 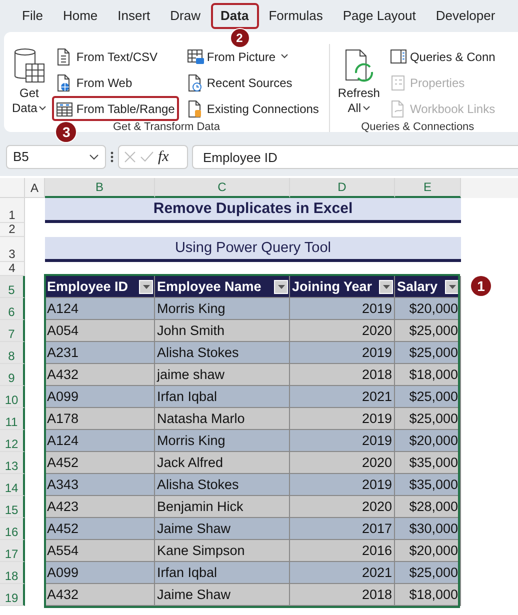 What do you see at coordinates (428, 595) in the screenshot?
I see `table-cell: $18,000` at bounding box center [428, 595].